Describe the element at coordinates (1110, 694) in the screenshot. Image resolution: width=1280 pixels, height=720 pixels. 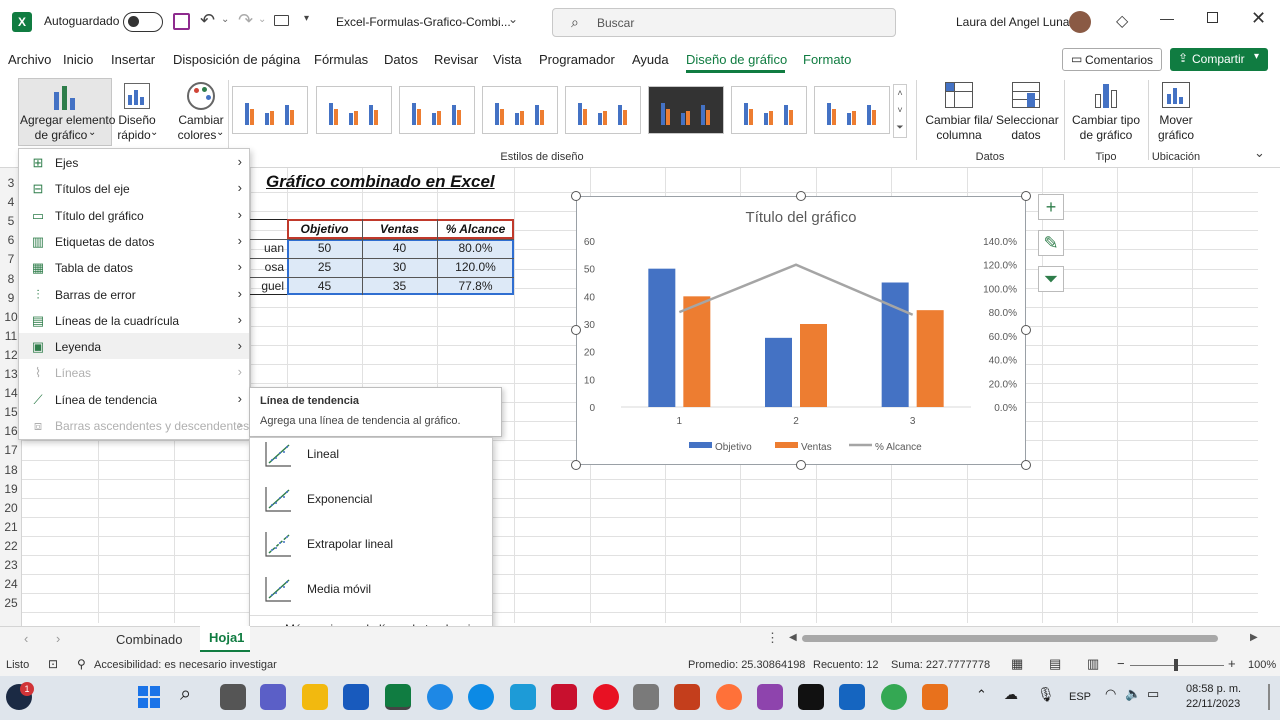
I see `wifi-icon: ◠` at that location.